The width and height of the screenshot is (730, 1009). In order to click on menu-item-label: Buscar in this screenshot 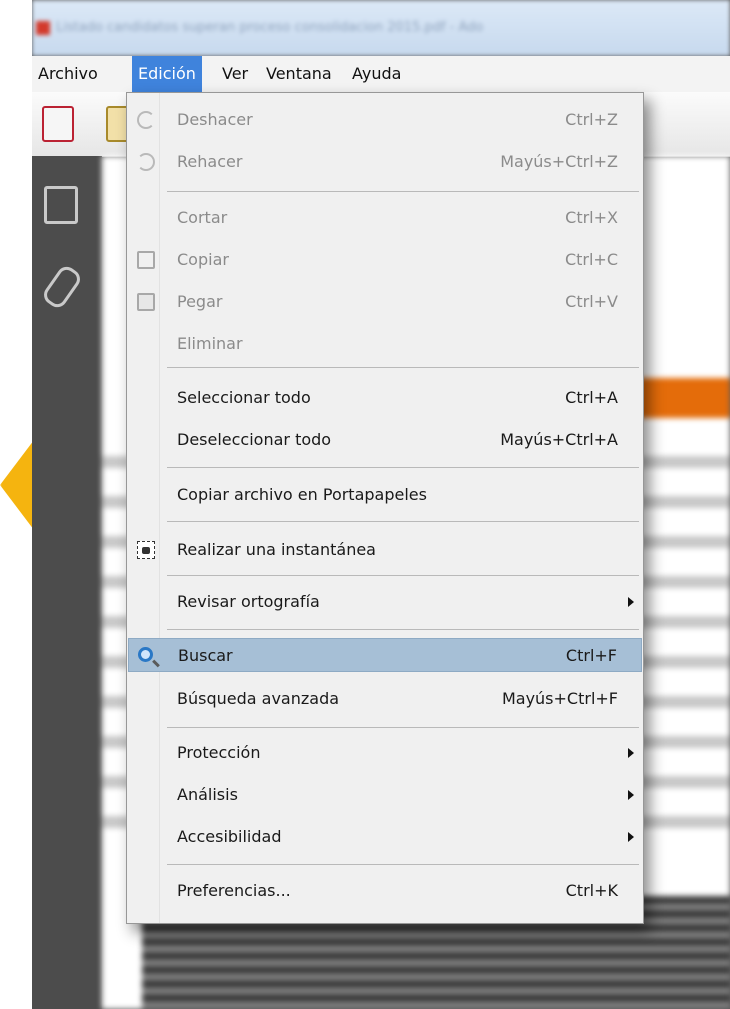, I will do `click(205, 655)`.